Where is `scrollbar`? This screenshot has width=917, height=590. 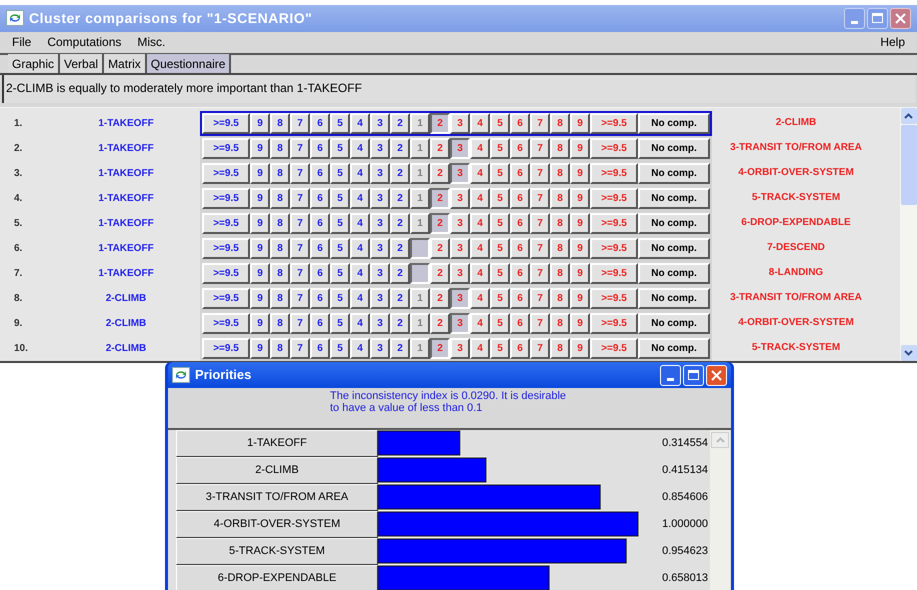
scrollbar is located at coordinates (908, 234).